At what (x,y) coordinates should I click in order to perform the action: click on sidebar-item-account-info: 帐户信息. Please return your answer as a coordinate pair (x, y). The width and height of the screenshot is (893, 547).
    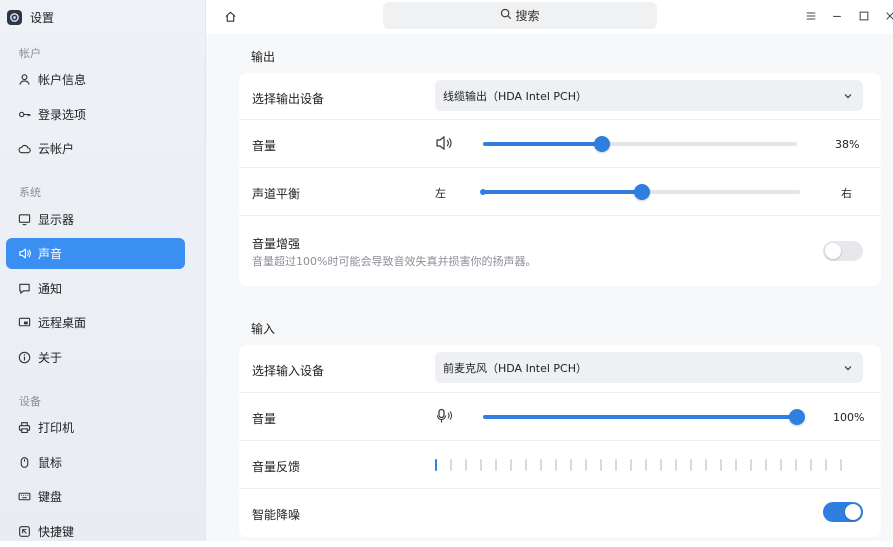
    Looking at the image, I should click on (95, 79).